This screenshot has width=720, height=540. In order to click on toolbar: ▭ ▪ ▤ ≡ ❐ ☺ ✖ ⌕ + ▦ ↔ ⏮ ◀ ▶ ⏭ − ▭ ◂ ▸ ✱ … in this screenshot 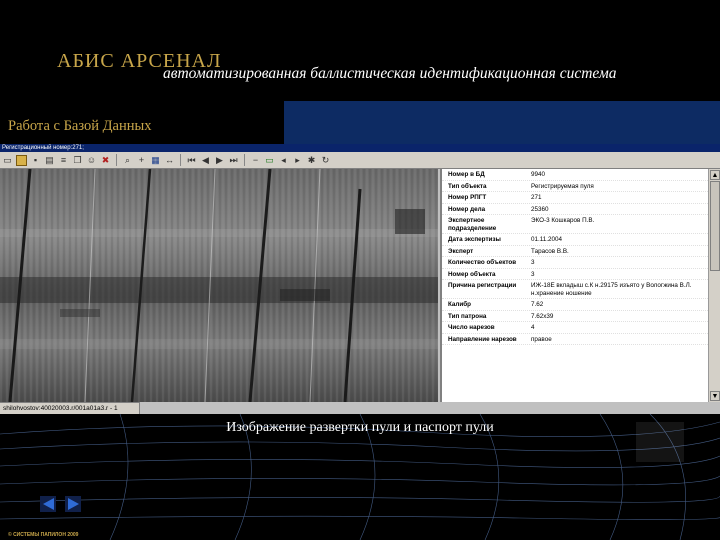, I will do `click(360, 160)`.